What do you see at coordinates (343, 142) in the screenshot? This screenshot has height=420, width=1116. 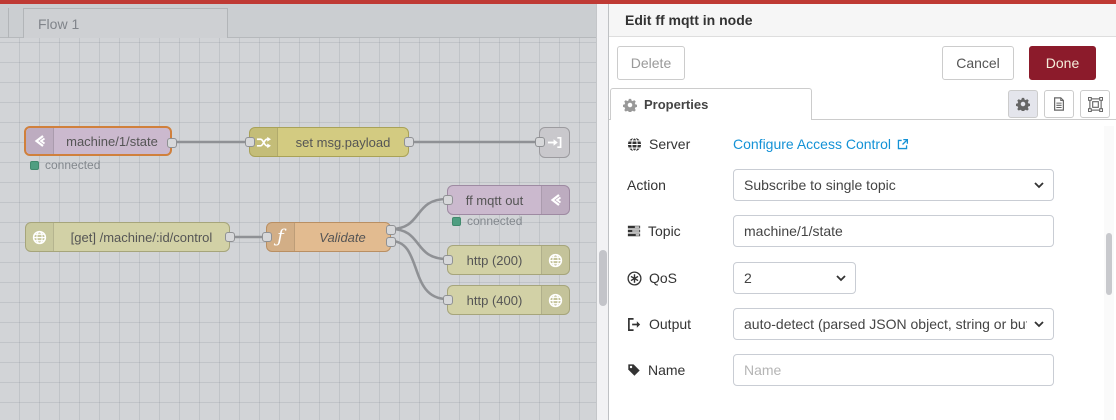 I see `node-label: set msg.payload` at bounding box center [343, 142].